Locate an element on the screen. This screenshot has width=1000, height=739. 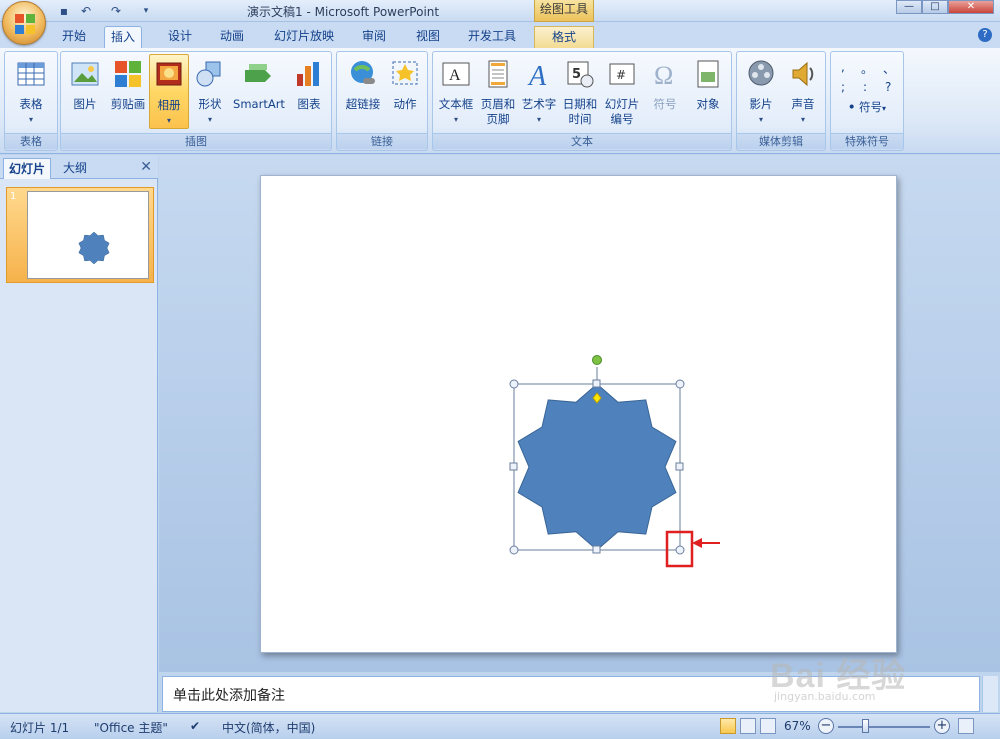
special-symbol-button: • 符号▾ is located at coordinates (867, 108).